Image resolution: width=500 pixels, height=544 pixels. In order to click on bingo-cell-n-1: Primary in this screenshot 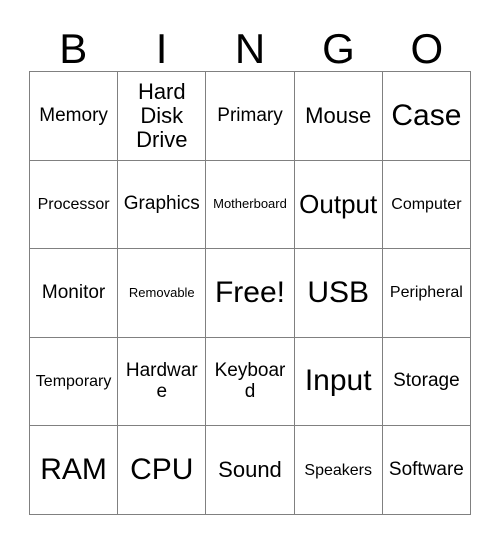, I will do `click(250, 116)`.